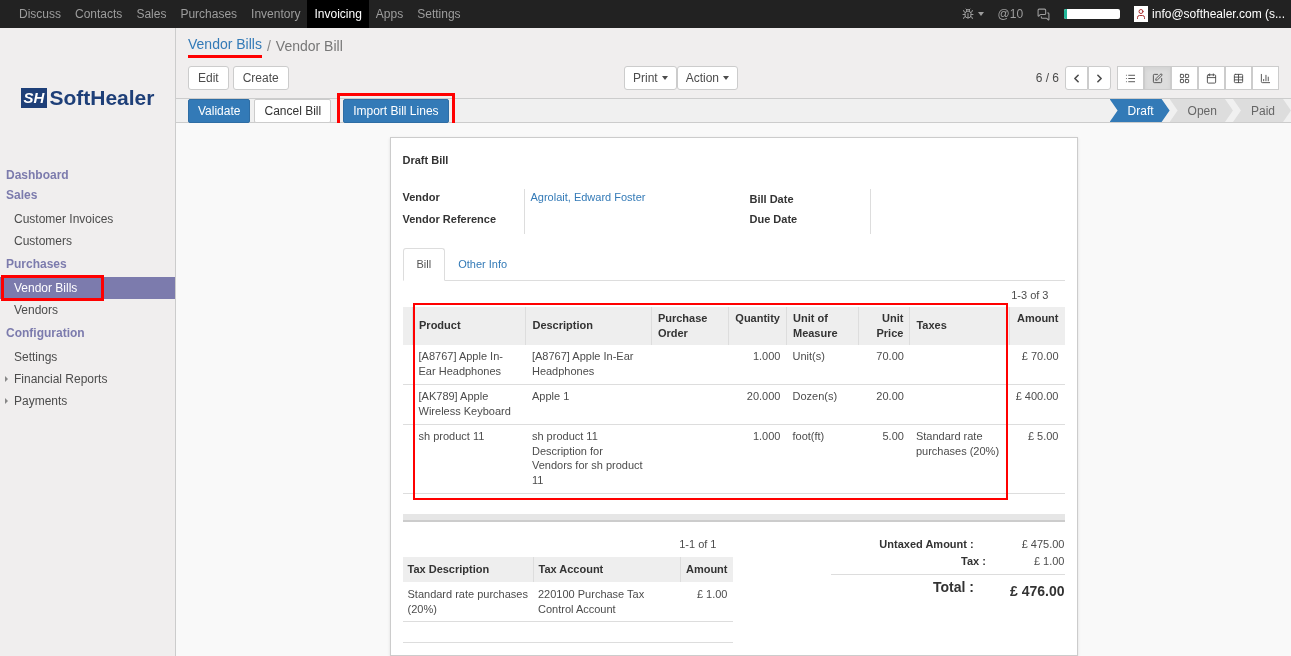 This screenshot has height=656, width=1291. Describe the element at coordinates (293, 110) in the screenshot. I see `header-button: Cancel Bill` at that location.